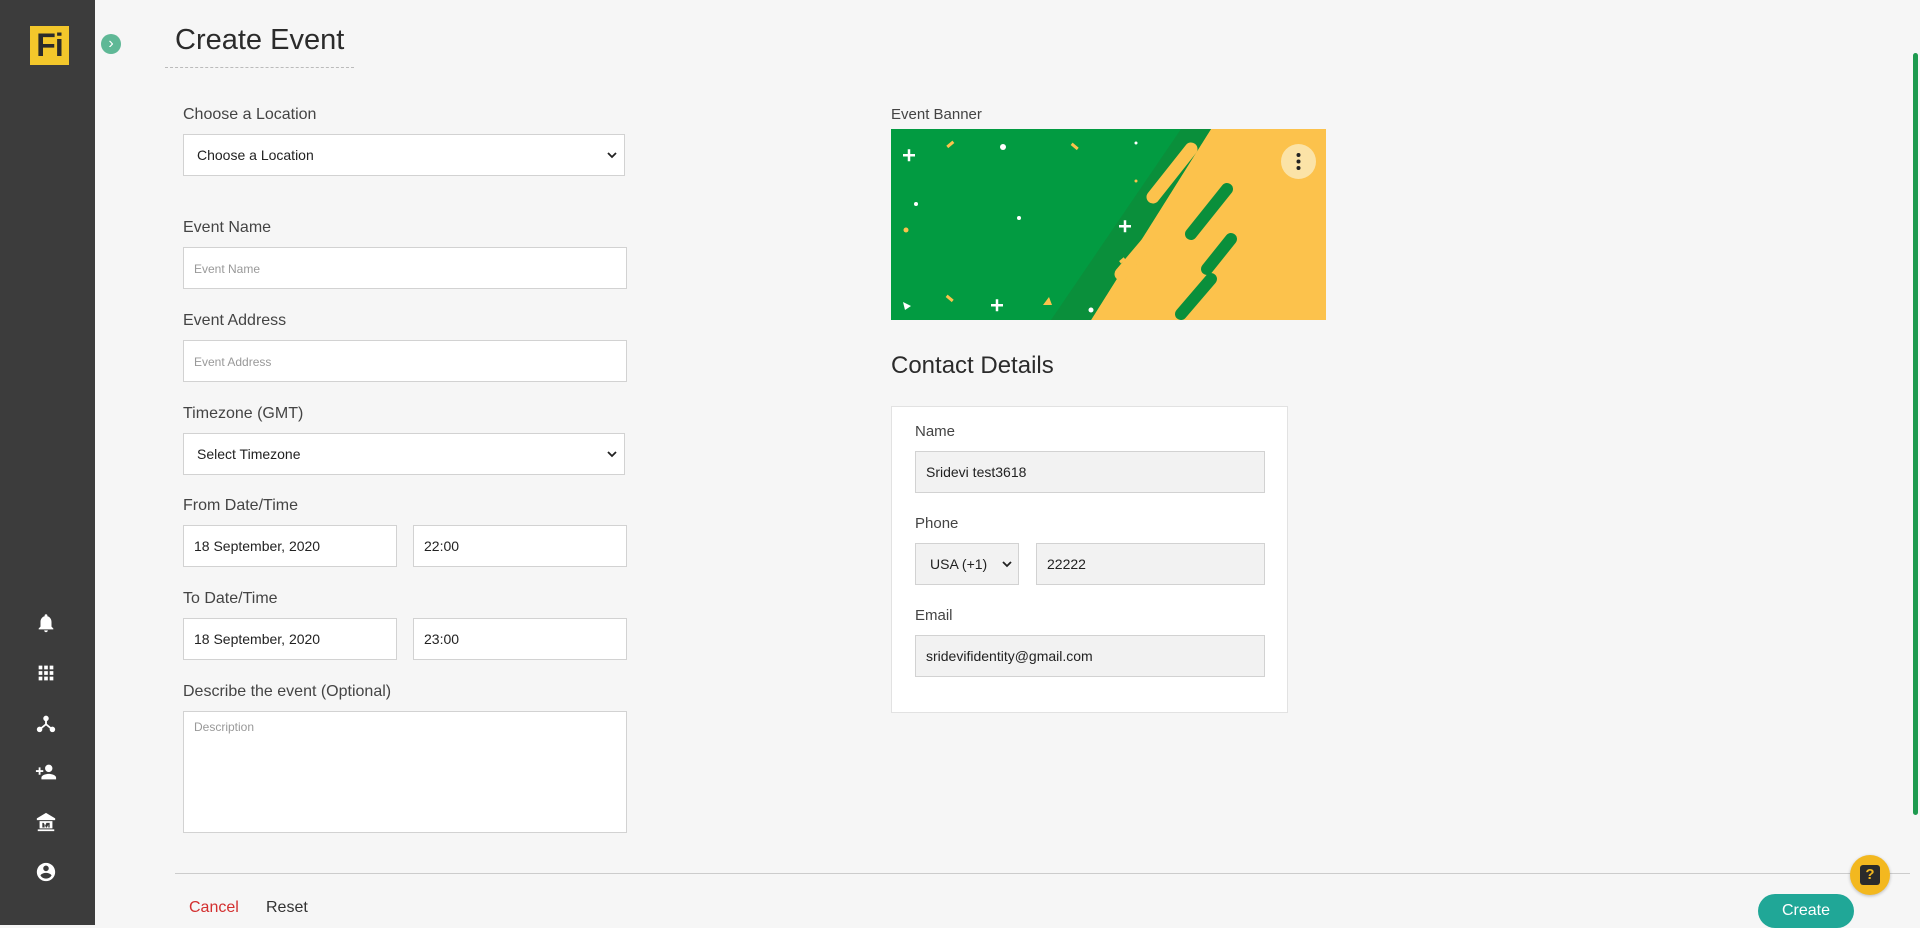 The width and height of the screenshot is (1920, 928). What do you see at coordinates (230, 598) in the screenshot?
I see `to-datetime-label: To Date/Time` at bounding box center [230, 598].